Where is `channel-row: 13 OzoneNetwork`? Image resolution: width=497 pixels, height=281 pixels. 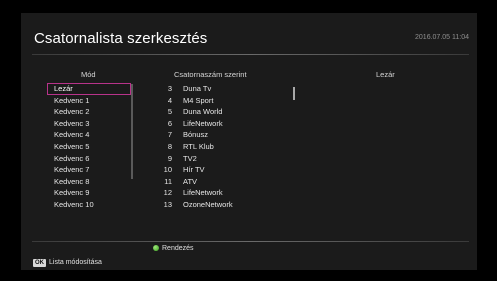
channel-row: 13 OzoneNetwork is located at coordinates (224, 205).